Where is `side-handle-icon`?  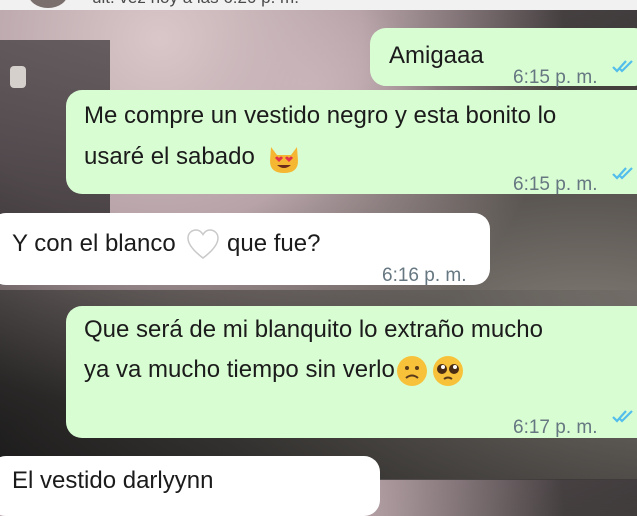
side-handle-icon is located at coordinates (18, 77).